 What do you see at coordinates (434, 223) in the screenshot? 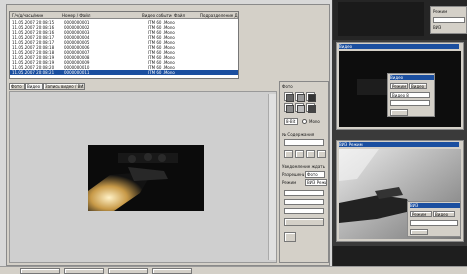
I see `viz-dialog-field` at bounding box center [434, 223].